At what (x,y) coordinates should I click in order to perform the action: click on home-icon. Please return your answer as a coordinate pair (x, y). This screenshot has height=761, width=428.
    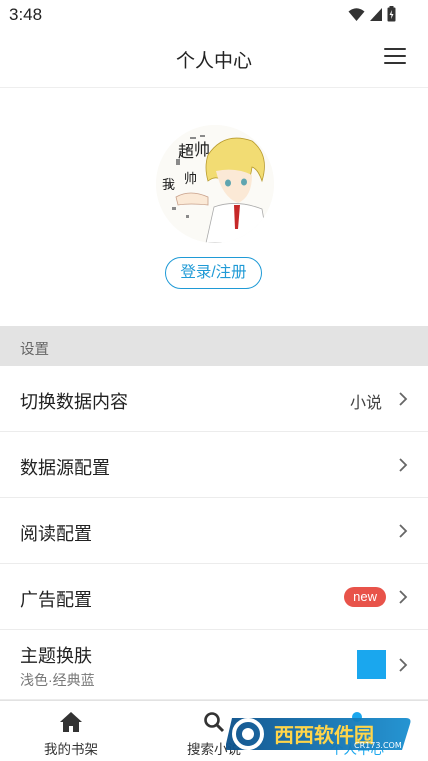
    Looking at the image, I should click on (71, 722).